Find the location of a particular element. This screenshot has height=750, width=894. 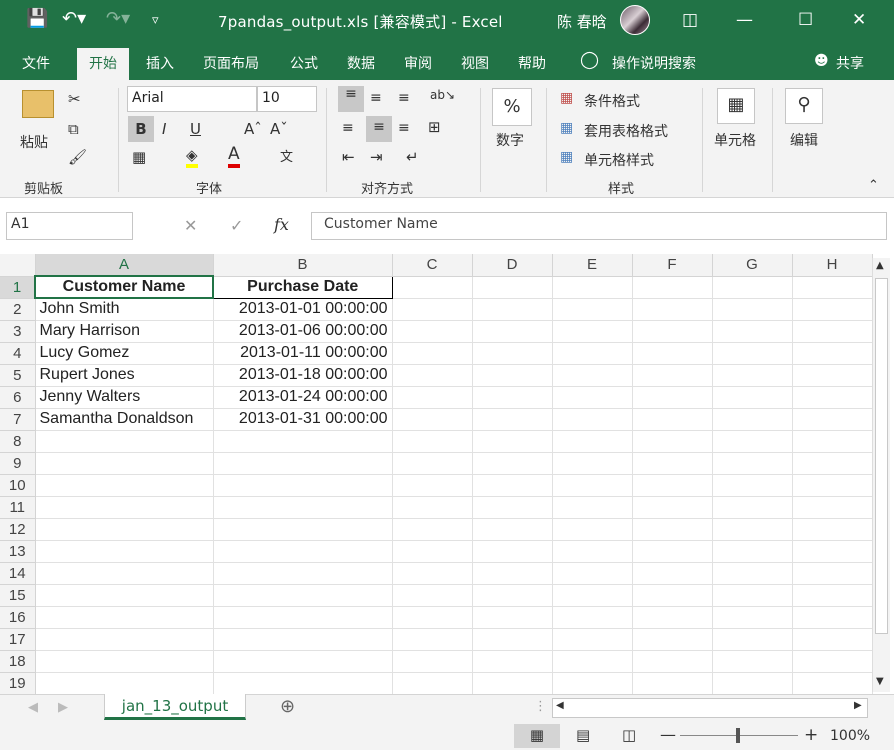

share-button: 共享 is located at coordinates (850, 63).